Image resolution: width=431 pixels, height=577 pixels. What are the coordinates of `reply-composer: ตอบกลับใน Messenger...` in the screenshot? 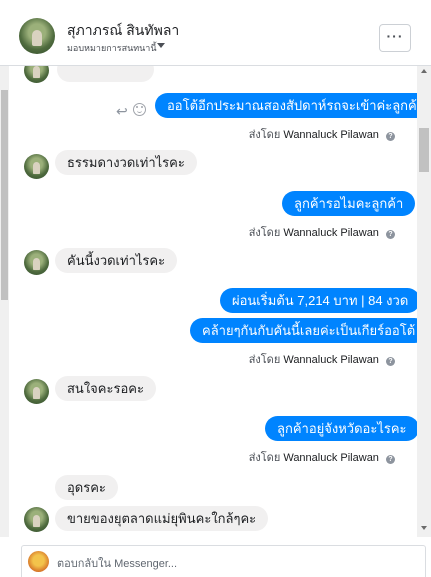 It's located at (223, 561).